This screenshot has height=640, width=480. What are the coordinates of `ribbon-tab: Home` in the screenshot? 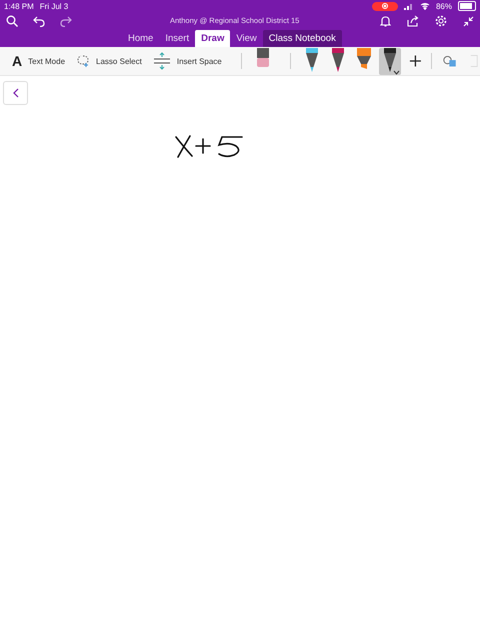 It's located at (141, 38).